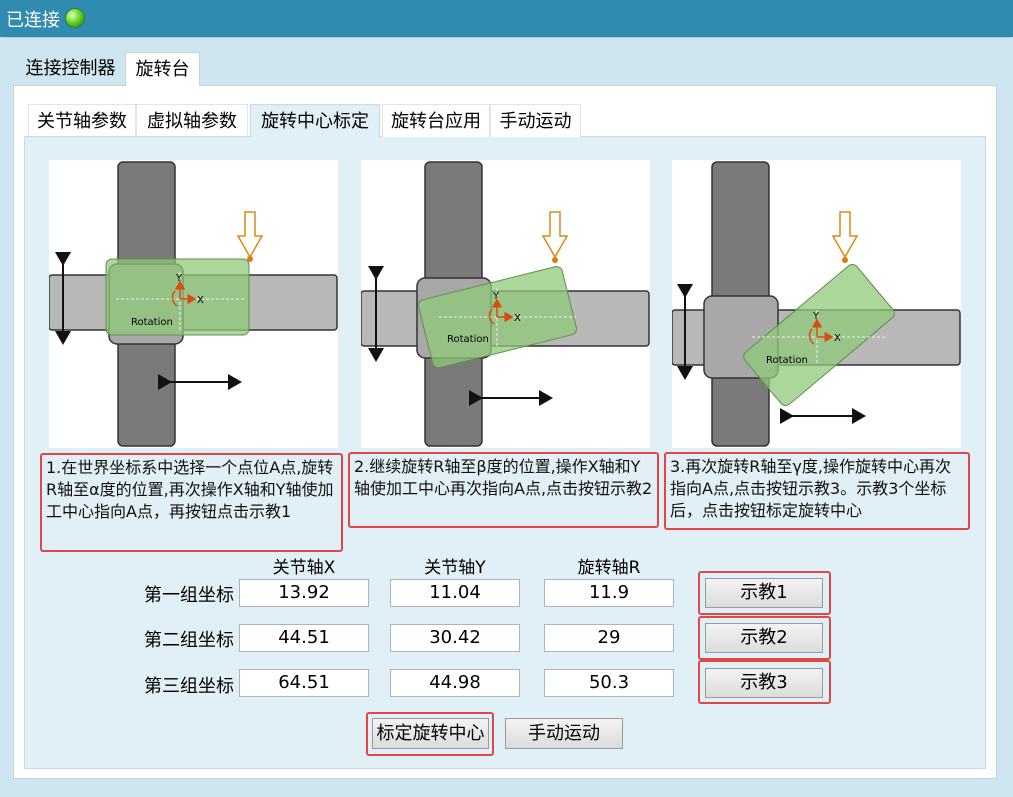 This screenshot has height=797, width=1013. I want to click on column-header-rotary-r: 旋转轴R, so click(609, 568).